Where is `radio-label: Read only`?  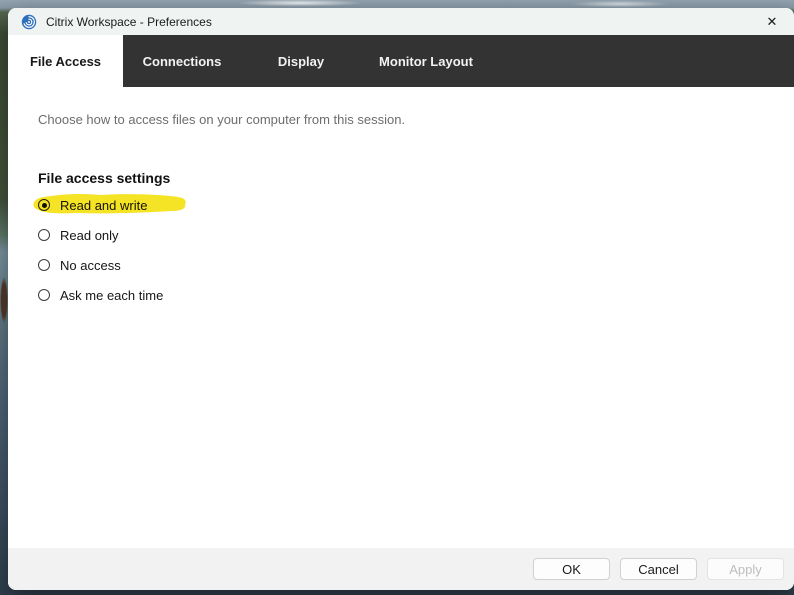 radio-label: Read only is located at coordinates (89, 235).